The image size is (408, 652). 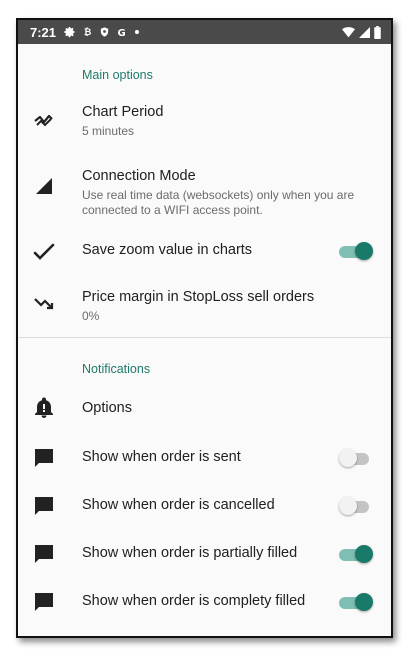 I want to click on chart-period-setting: Chart Period 5 minutes, so click(x=204, y=121).